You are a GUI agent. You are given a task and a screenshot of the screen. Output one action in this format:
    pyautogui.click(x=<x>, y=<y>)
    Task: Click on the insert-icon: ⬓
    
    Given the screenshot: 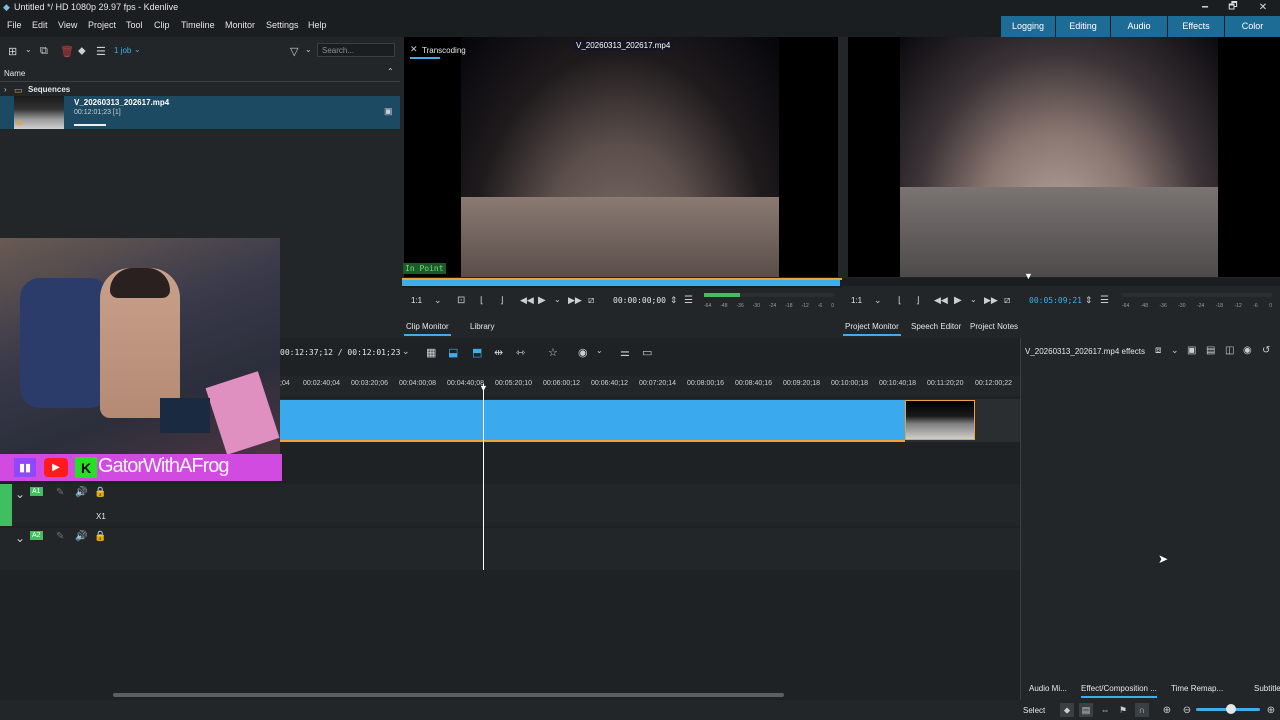 What is the action you would take?
    pyautogui.click(x=453, y=352)
    